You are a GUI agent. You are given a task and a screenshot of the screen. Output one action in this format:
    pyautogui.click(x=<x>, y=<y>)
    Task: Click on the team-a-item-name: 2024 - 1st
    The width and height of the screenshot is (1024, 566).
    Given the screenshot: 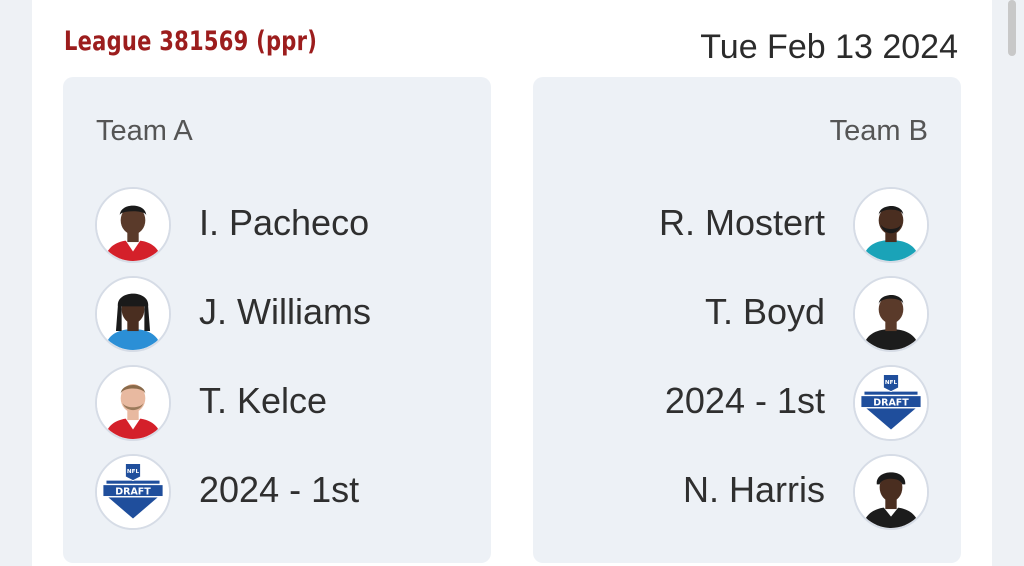 What is the action you would take?
    pyautogui.click(x=279, y=489)
    